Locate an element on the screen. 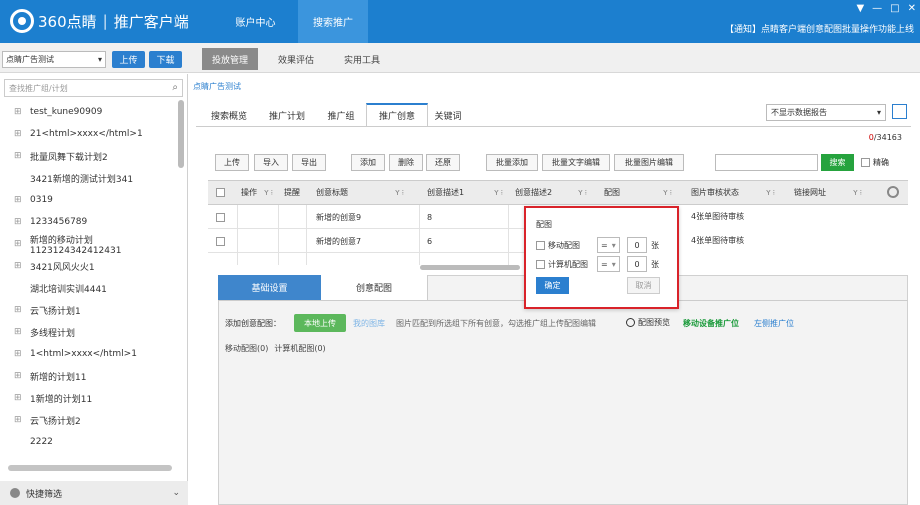  select-all-checkbox-cell is located at coordinates (223, 192).